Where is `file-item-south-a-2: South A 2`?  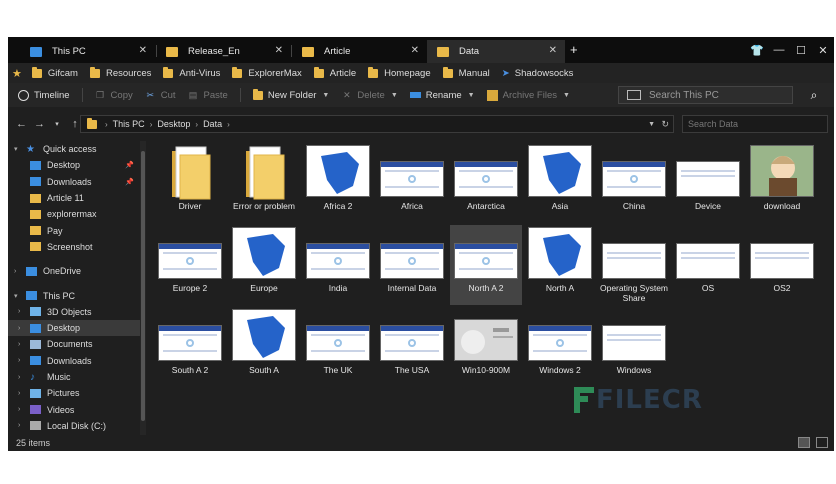 file-item-south-a-2: South A 2 is located at coordinates (190, 347).